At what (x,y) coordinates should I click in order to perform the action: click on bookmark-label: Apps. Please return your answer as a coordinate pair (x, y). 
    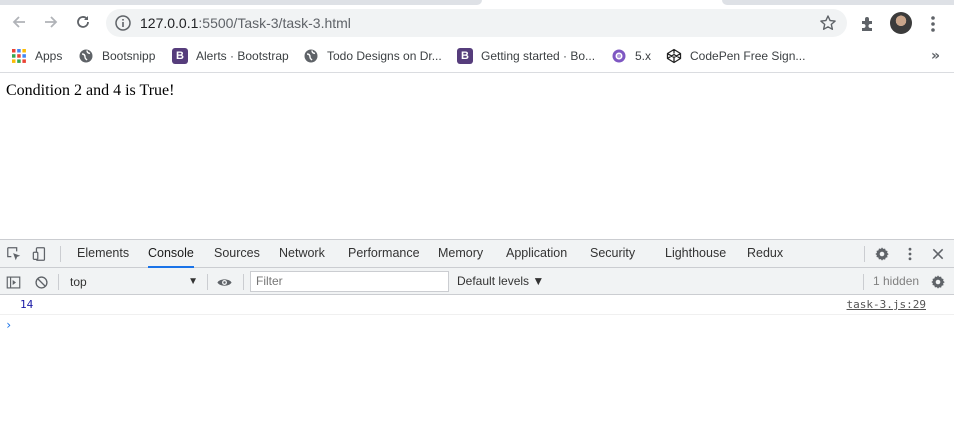
    Looking at the image, I should click on (49, 56).